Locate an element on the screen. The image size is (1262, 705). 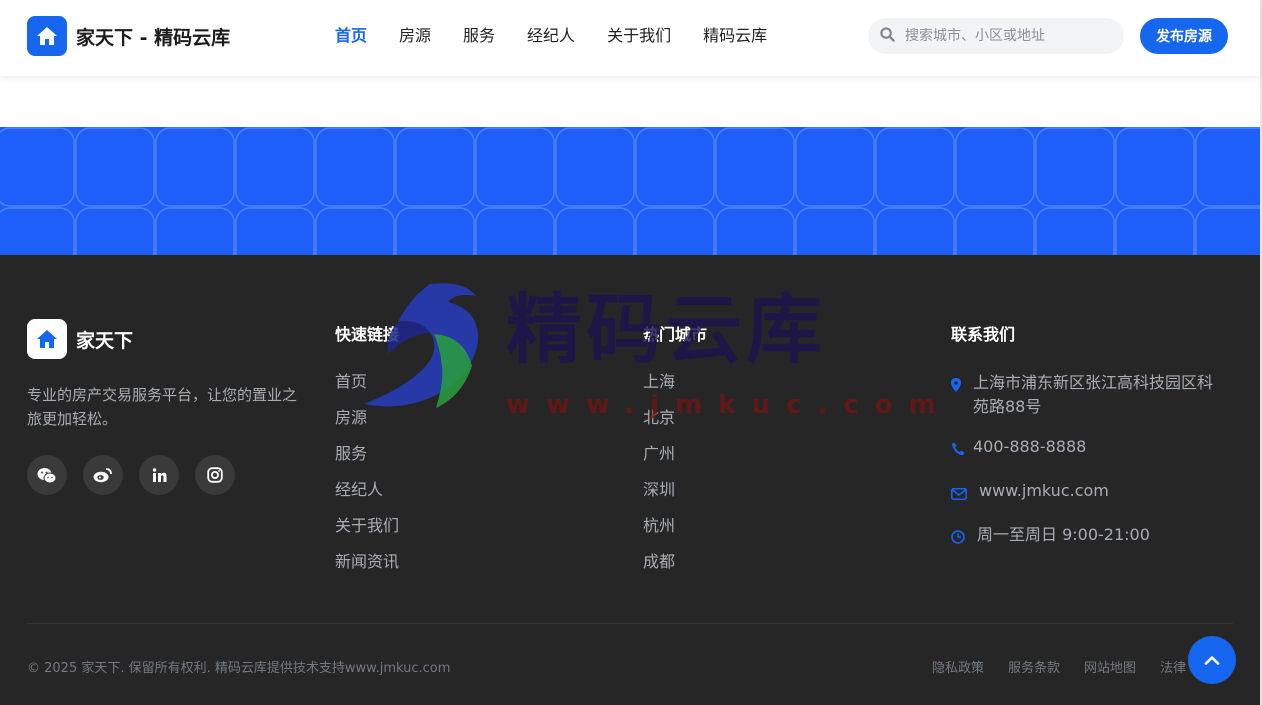
contact-address-text: 上海市浦东新区张江高科技园区科苑路88号 is located at coordinates (1093, 394).